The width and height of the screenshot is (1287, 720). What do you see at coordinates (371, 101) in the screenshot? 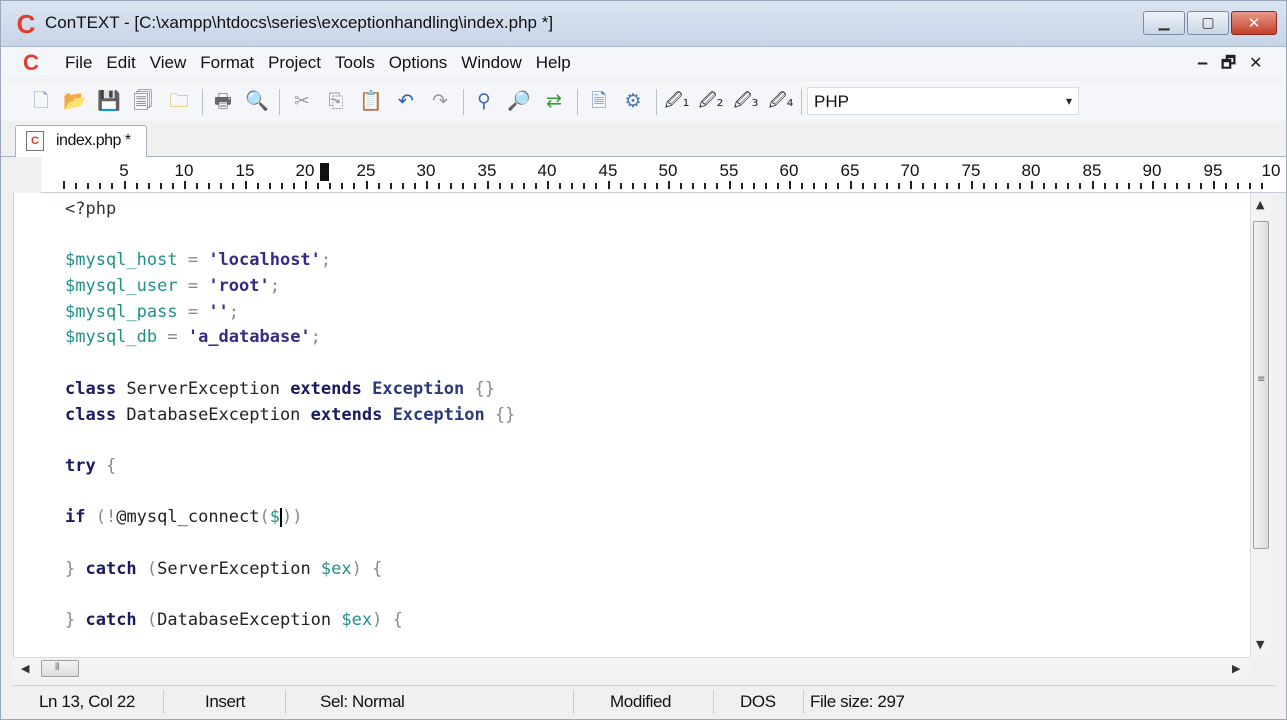
I see `paste-icon: 📋` at bounding box center [371, 101].